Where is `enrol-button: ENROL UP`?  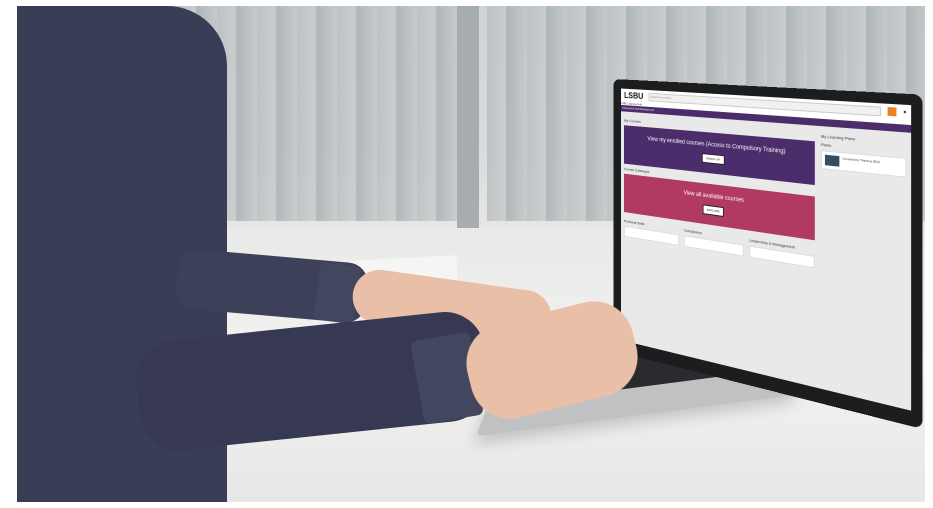 enrol-button: ENROL UP is located at coordinates (713, 159).